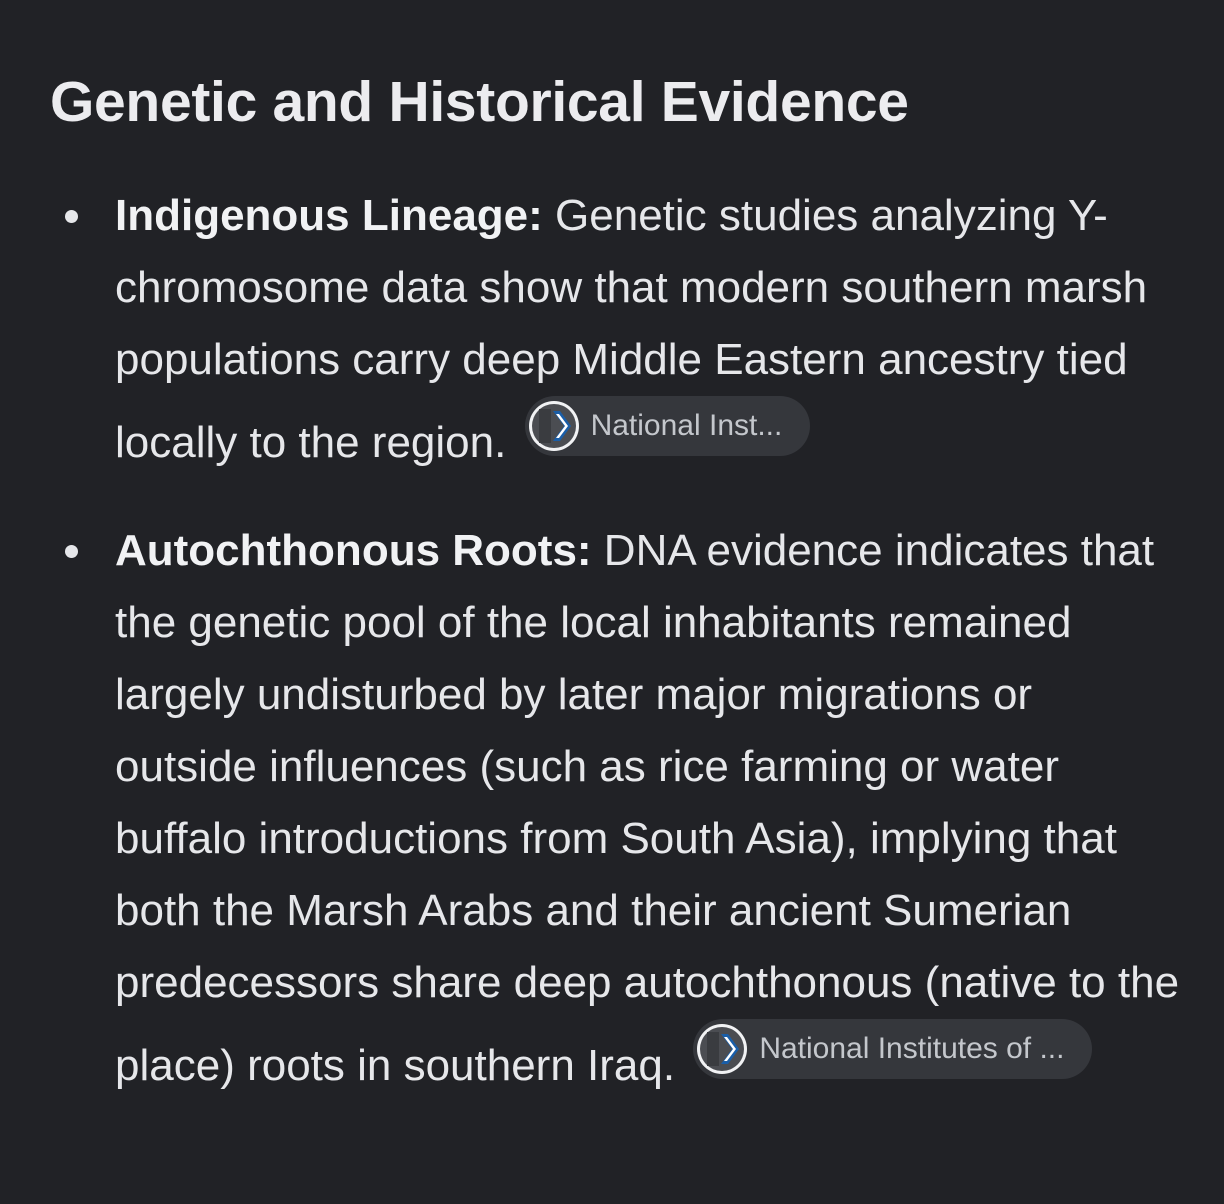 This screenshot has width=1224, height=1204. I want to click on item-term: Indigenous Lineage:, so click(329, 215).